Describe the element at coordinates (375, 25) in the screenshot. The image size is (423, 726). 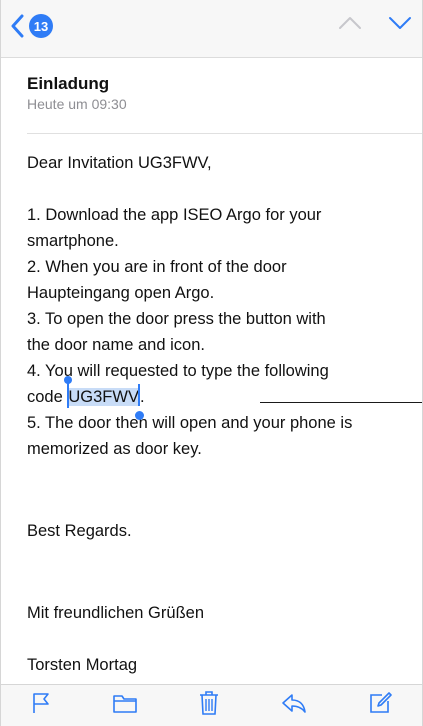
I see `message-navigation` at that location.